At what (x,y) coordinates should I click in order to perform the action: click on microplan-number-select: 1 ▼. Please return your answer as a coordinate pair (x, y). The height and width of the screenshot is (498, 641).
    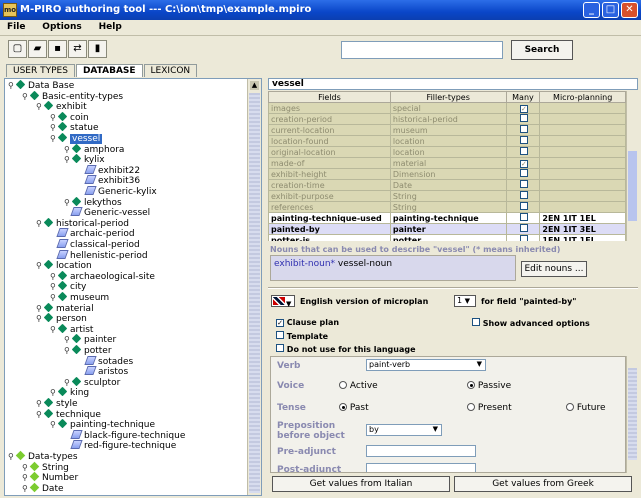
    Looking at the image, I should click on (465, 301).